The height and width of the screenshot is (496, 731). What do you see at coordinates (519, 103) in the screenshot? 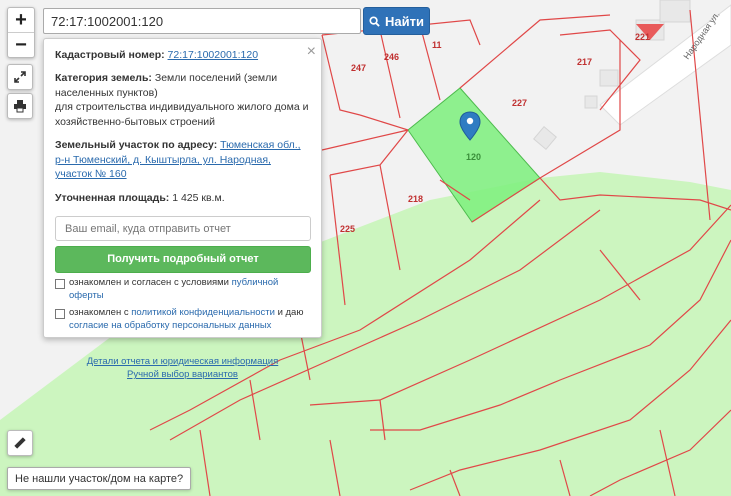
I see `parcel-label: 227` at bounding box center [519, 103].